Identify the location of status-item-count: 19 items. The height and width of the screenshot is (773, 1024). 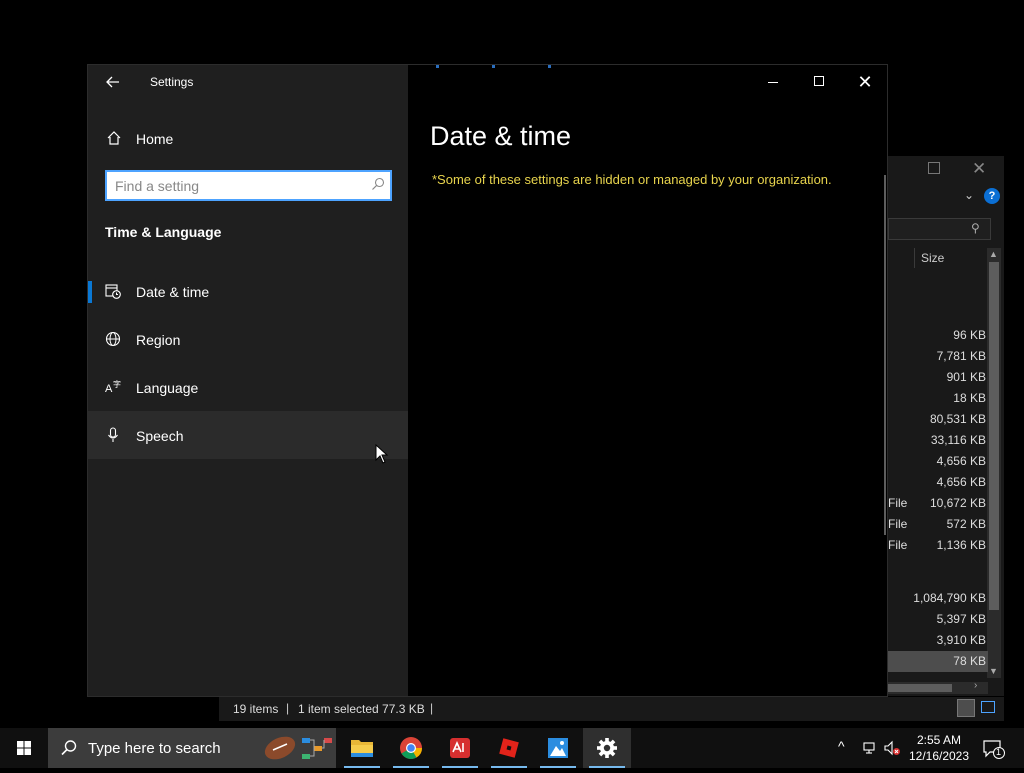
(256, 709).